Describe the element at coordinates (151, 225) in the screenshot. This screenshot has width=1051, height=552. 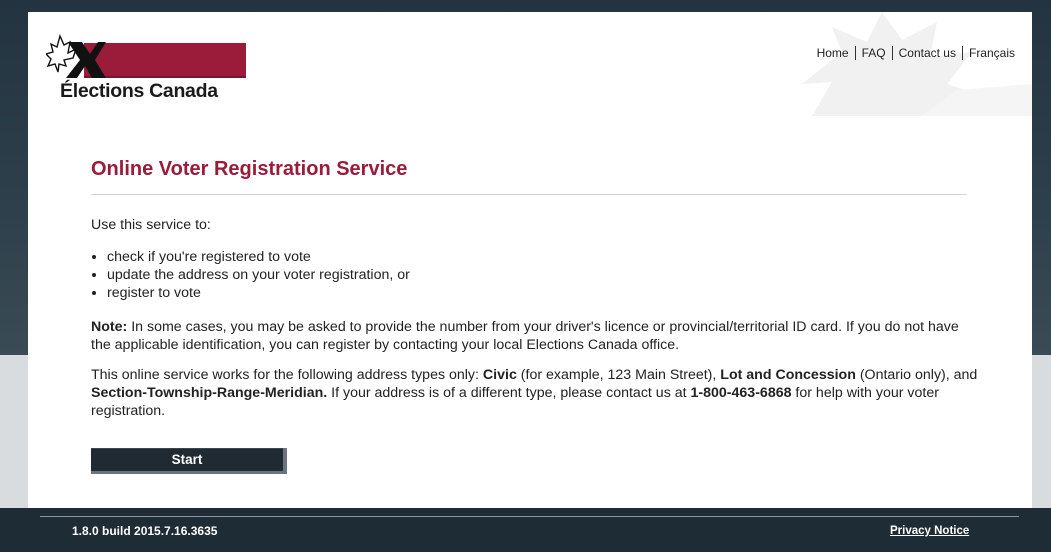
I see `intro-text: Use this service to:` at that location.